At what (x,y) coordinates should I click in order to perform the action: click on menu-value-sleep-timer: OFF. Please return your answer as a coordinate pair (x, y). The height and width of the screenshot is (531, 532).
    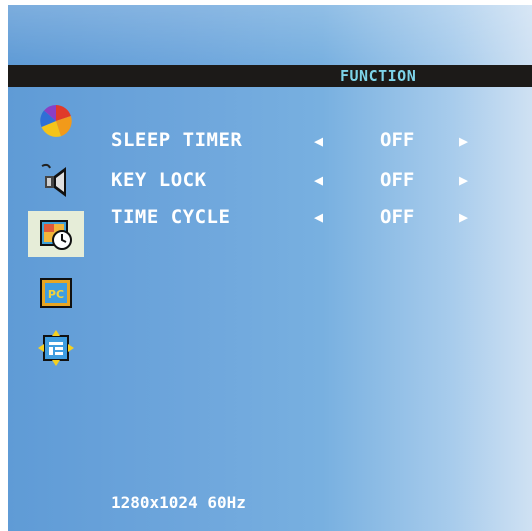
    Looking at the image, I should click on (397, 140).